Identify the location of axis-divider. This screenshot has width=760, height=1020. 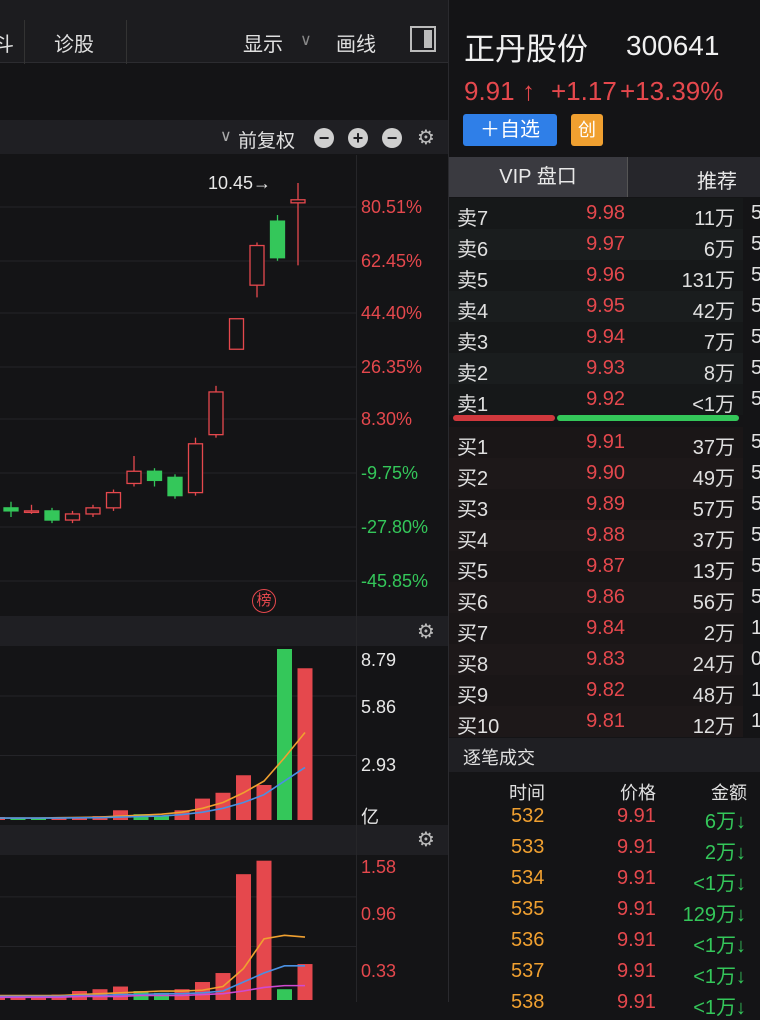
(356, 578).